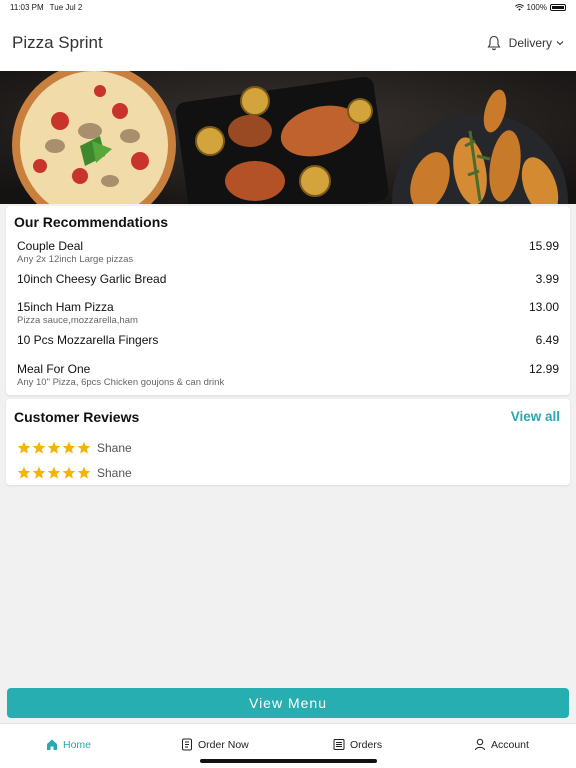  Describe the element at coordinates (77, 320) in the screenshot. I see `item-description: Pizza sauce,mozzarella,ham` at that location.